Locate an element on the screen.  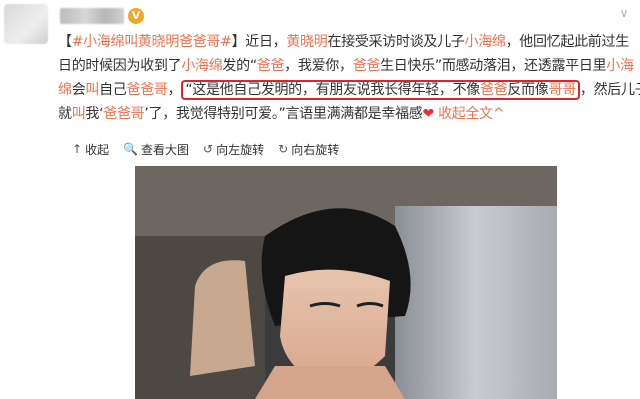
chevron-down-icon: ∨ is located at coordinates (624, 14).